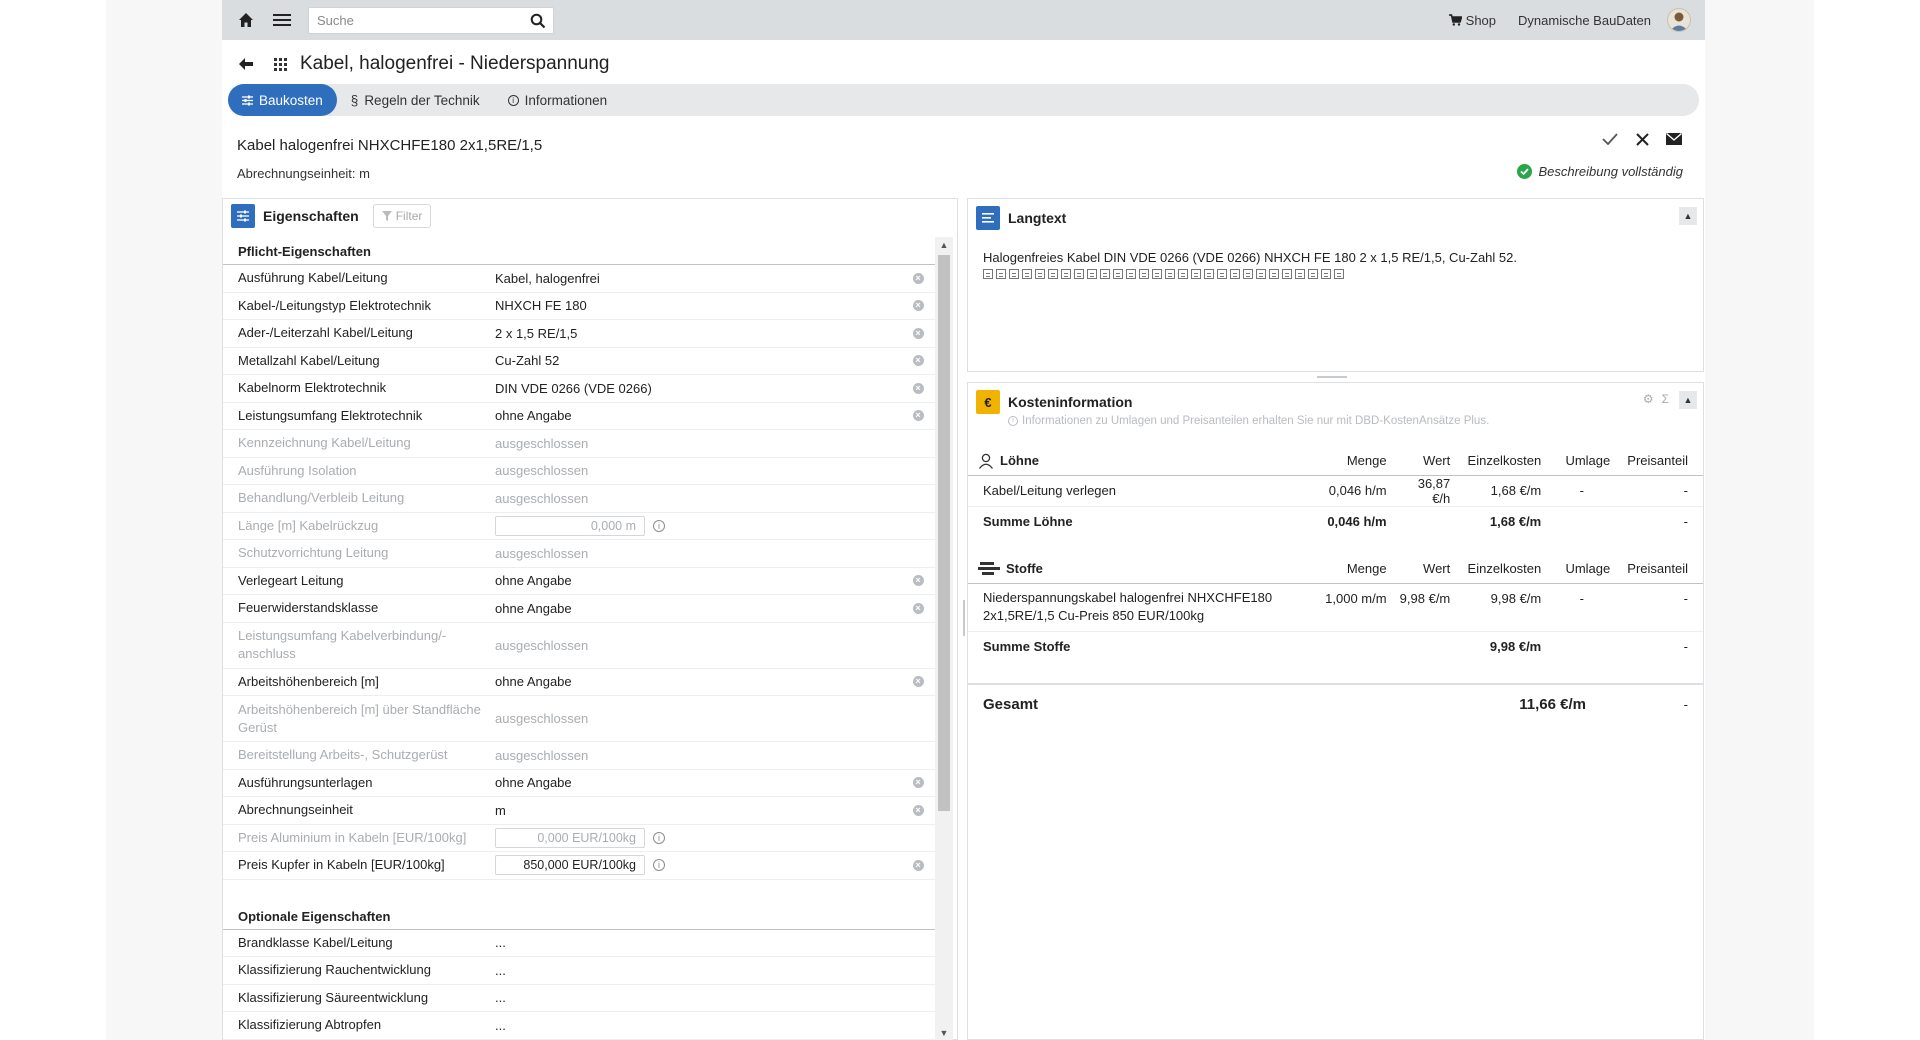 Image resolution: width=1920 pixels, height=1040 pixels. Describe the element at coordinates (303, 173) in the screenshot. I see `item-unit: Abrechnungseinheit: m` at that location.